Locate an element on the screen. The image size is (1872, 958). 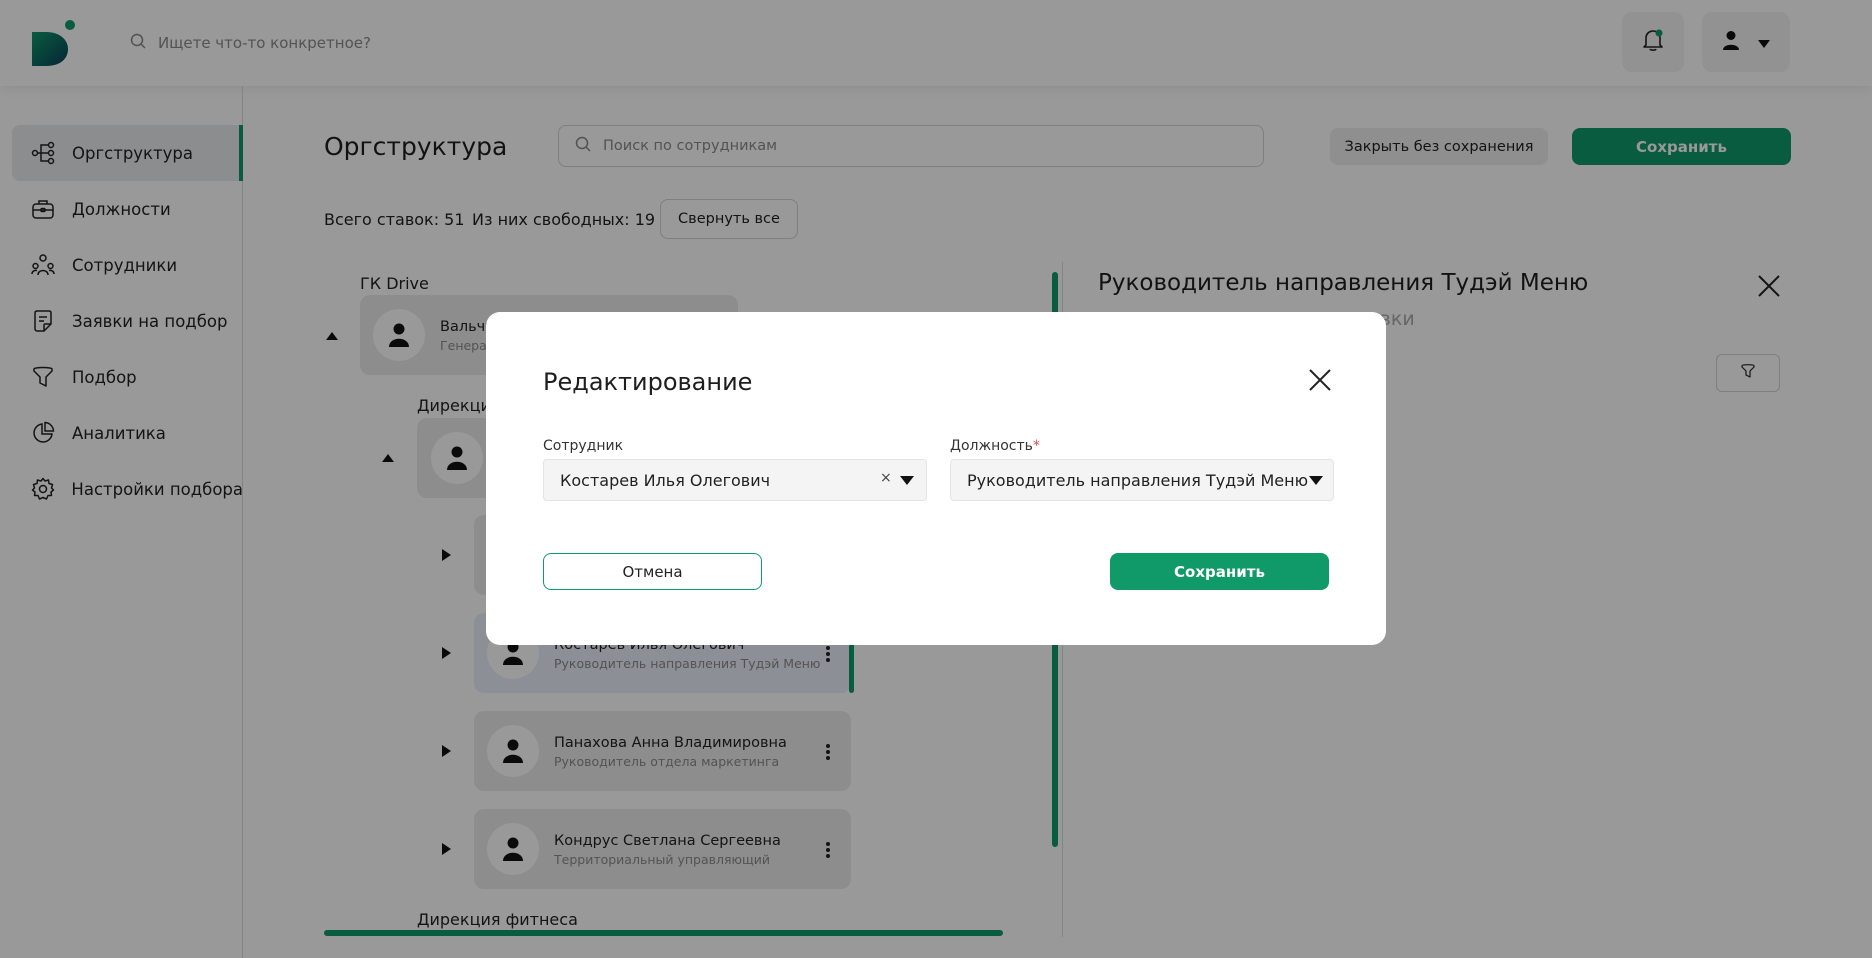
clear-icon: × is located at coordinates (886, 478).